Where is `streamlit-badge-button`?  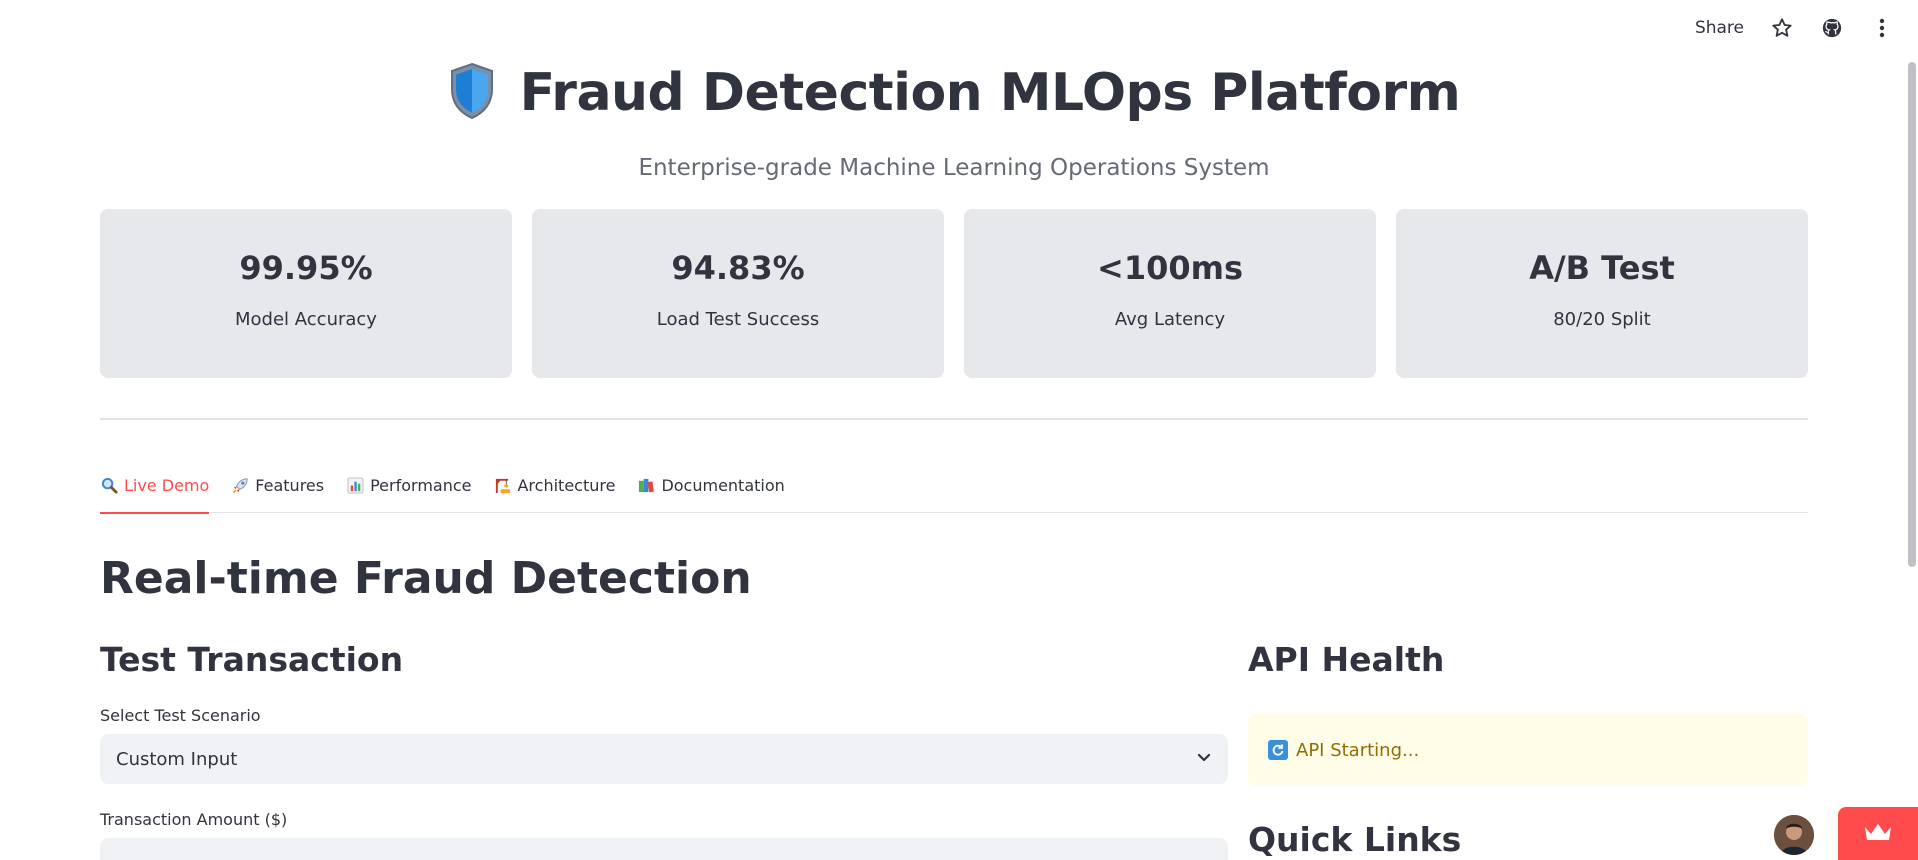
streamlit-badge-button is located at coordinates (1878, 833).